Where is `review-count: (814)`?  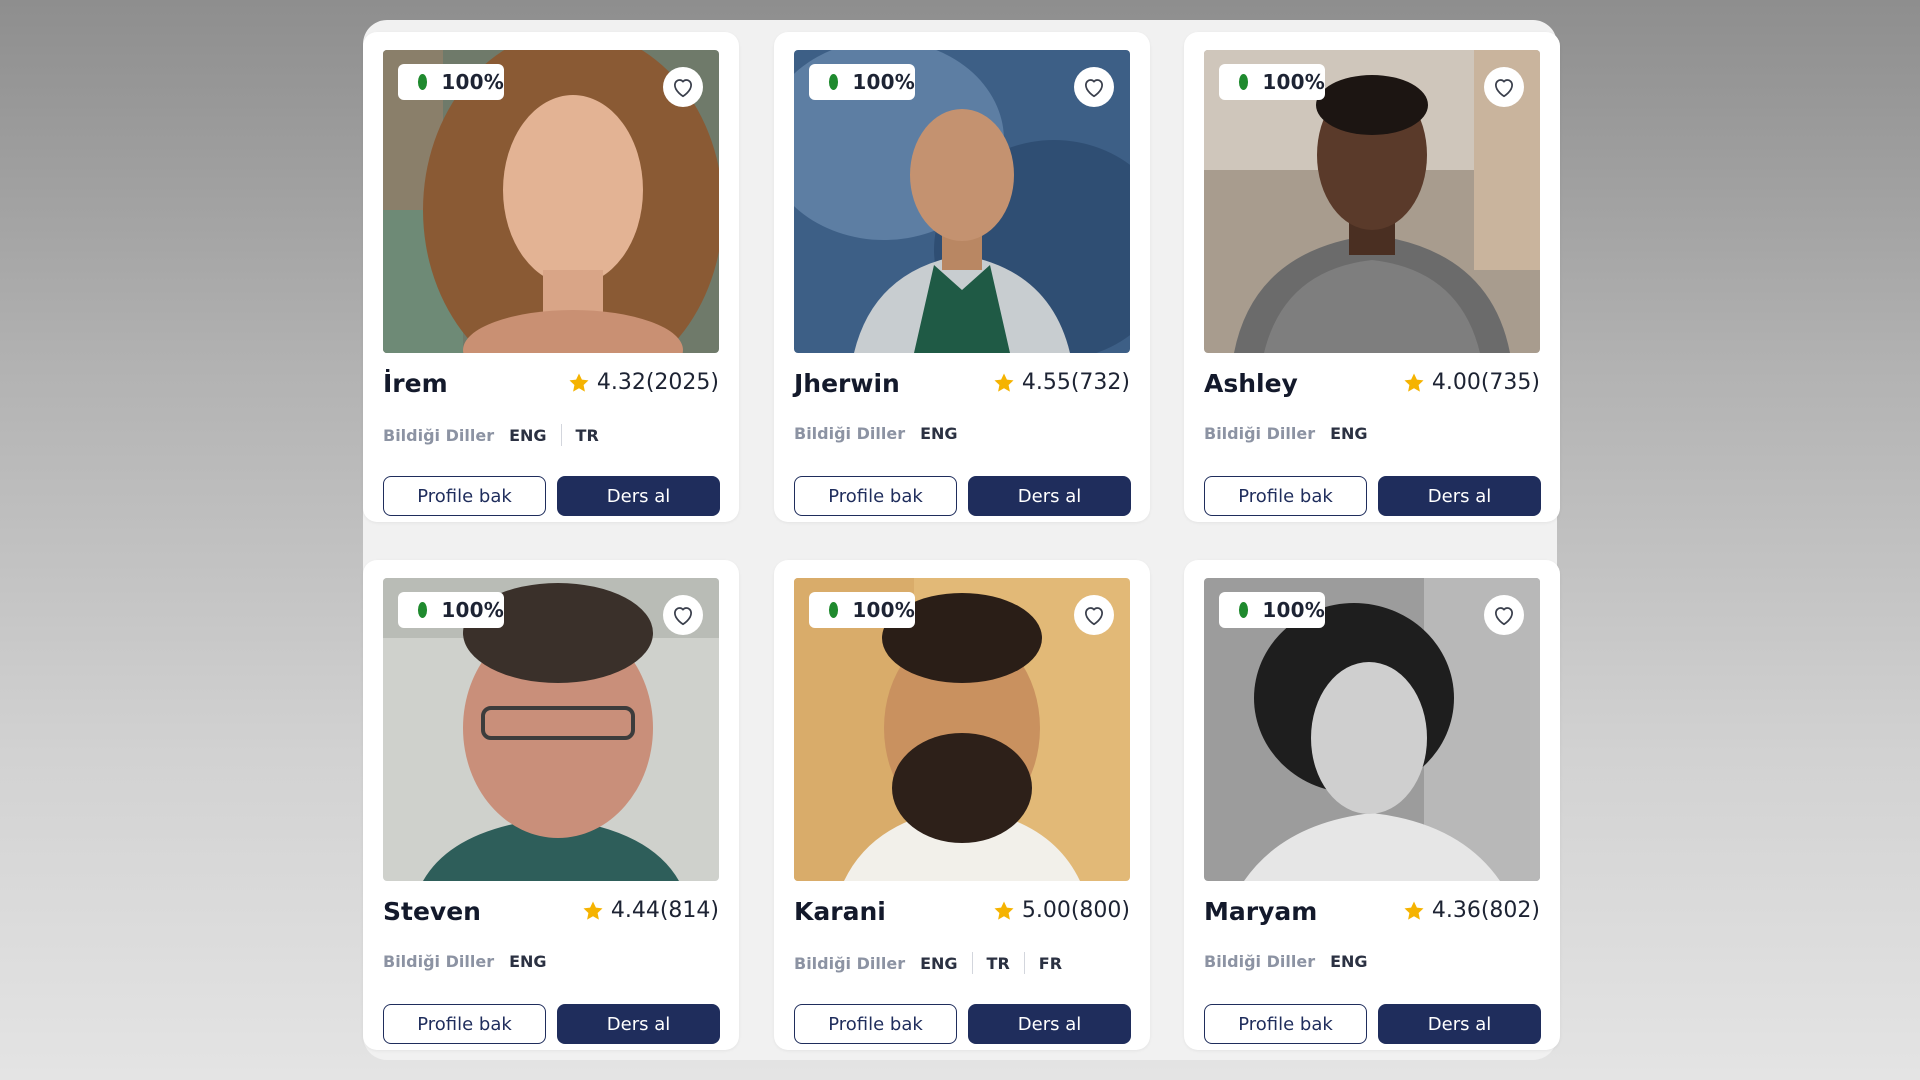
review-count: (814) is located at coordinates (689, 910).